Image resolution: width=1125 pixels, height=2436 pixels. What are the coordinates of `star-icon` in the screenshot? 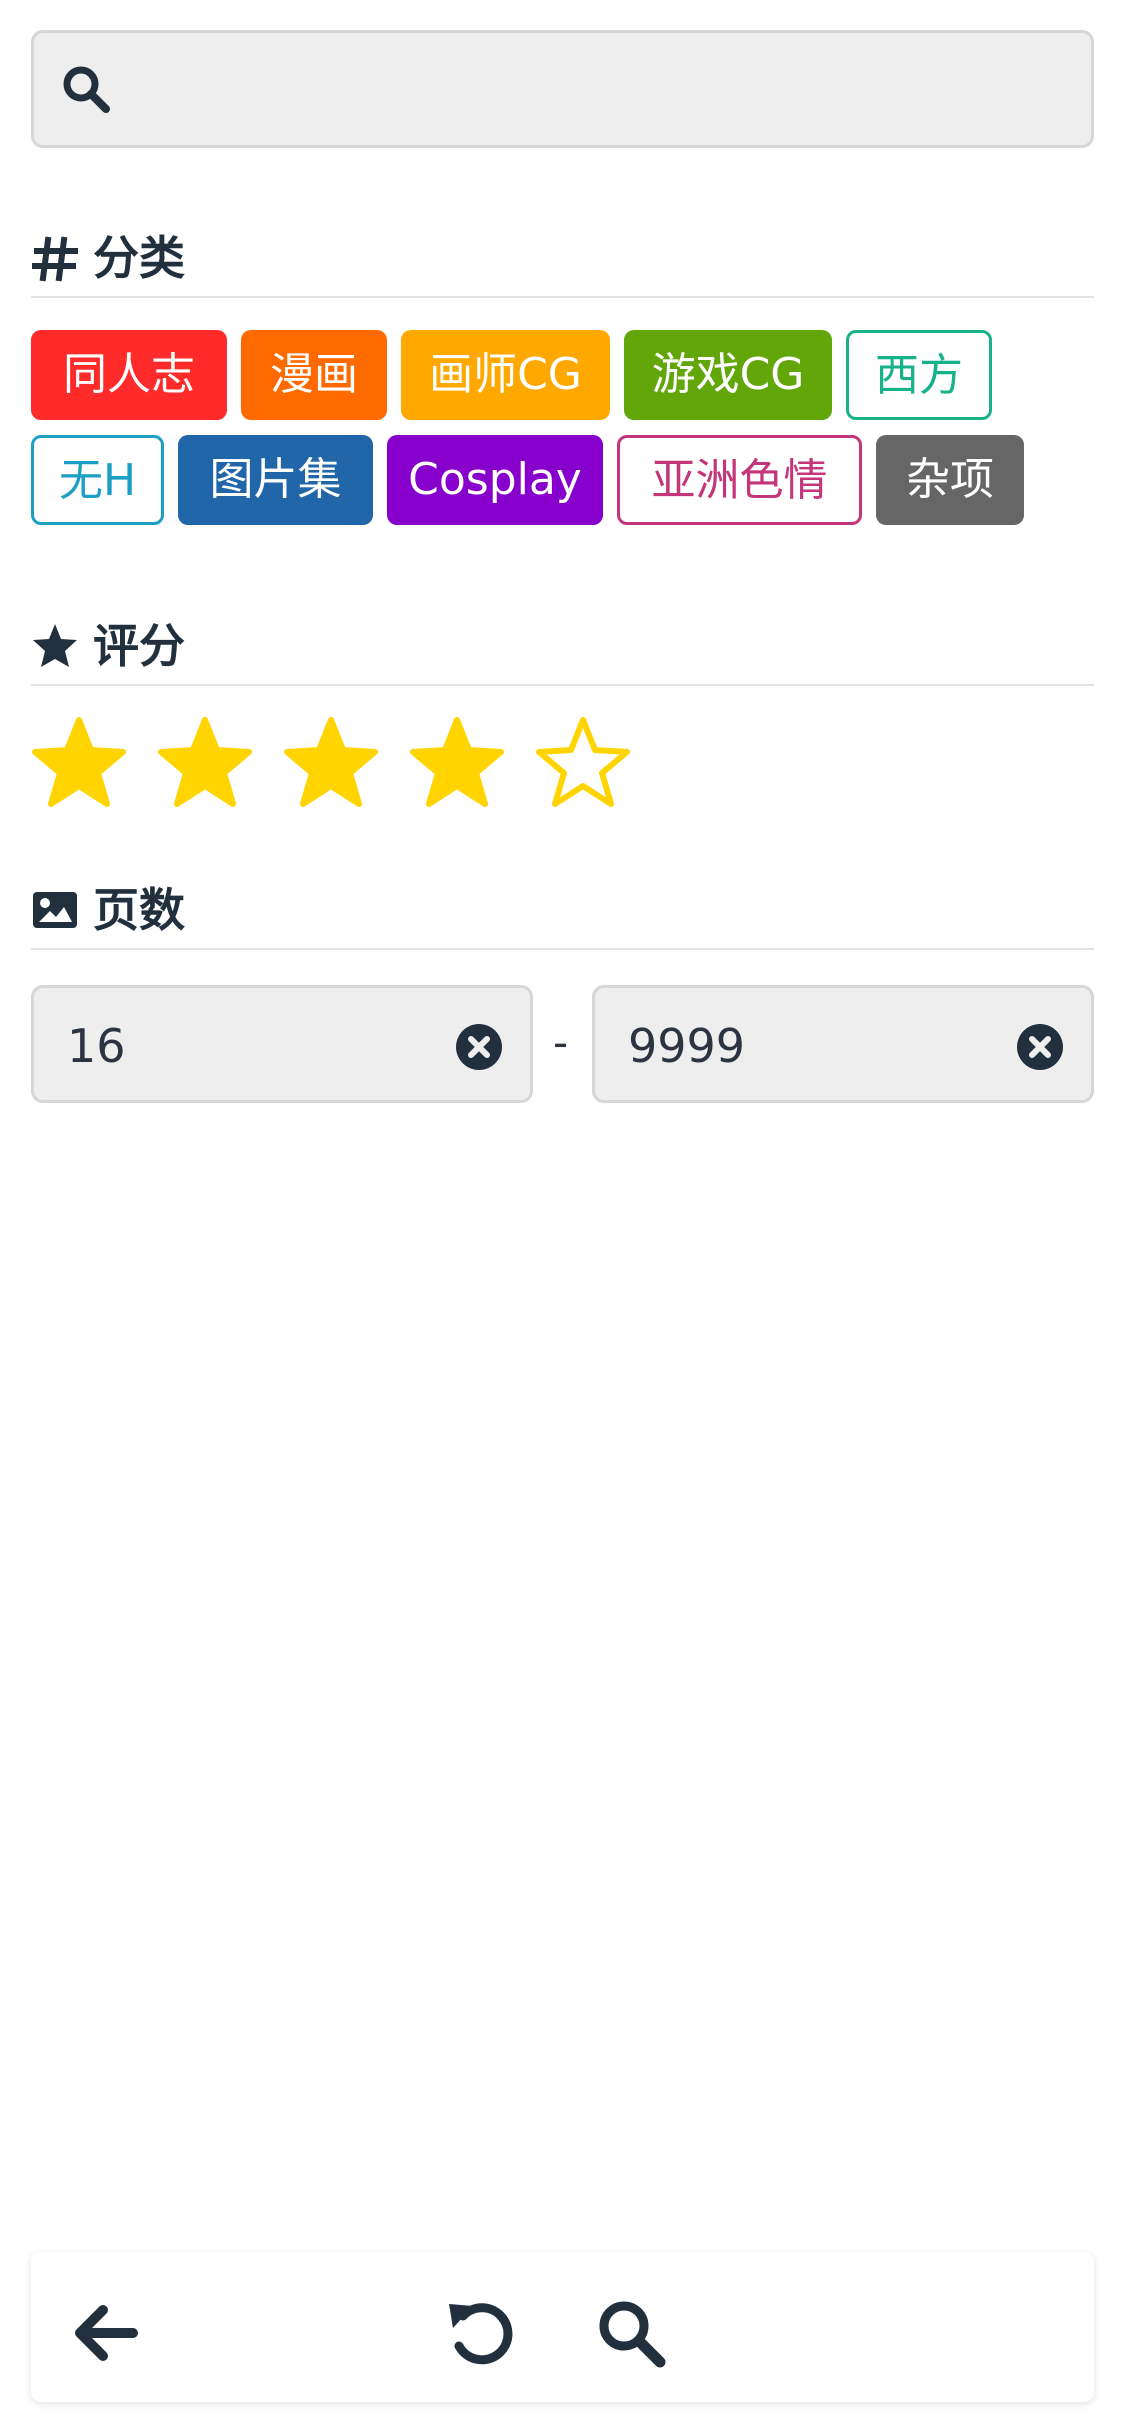 It's located at (55, 645).